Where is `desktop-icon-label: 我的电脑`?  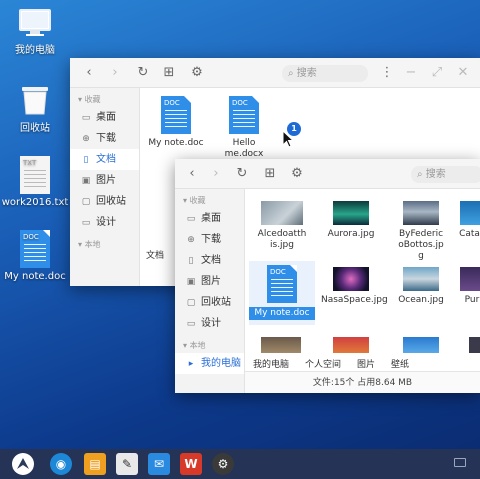 desktop-icon-label: 我的电脑 is located at coordinates (35, 50).